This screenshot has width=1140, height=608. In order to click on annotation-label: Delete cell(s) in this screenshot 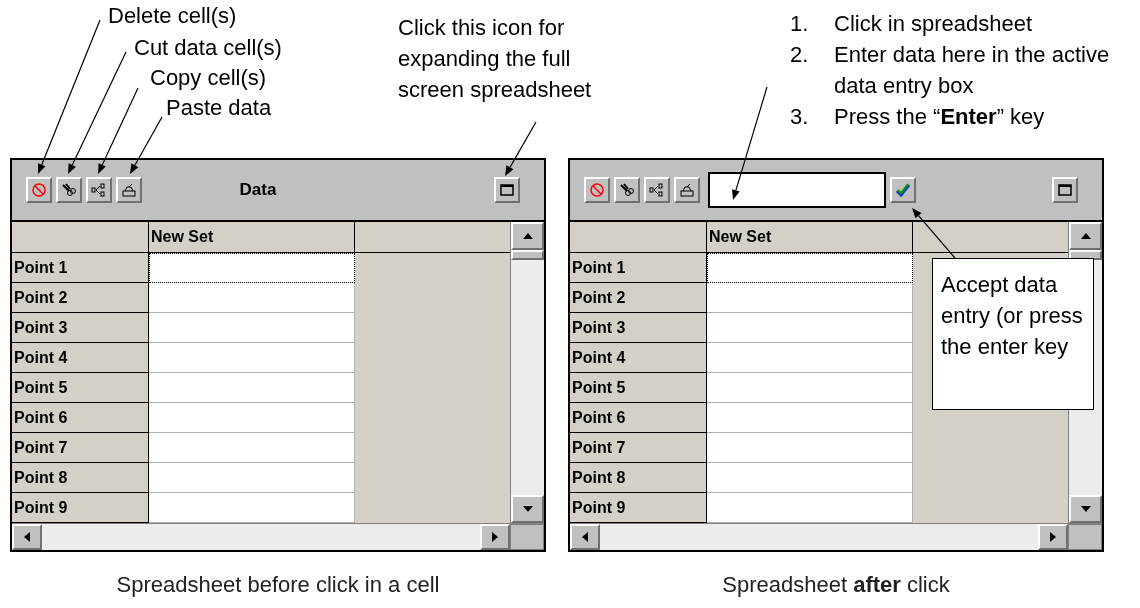, I will do `click(172, 16)`.